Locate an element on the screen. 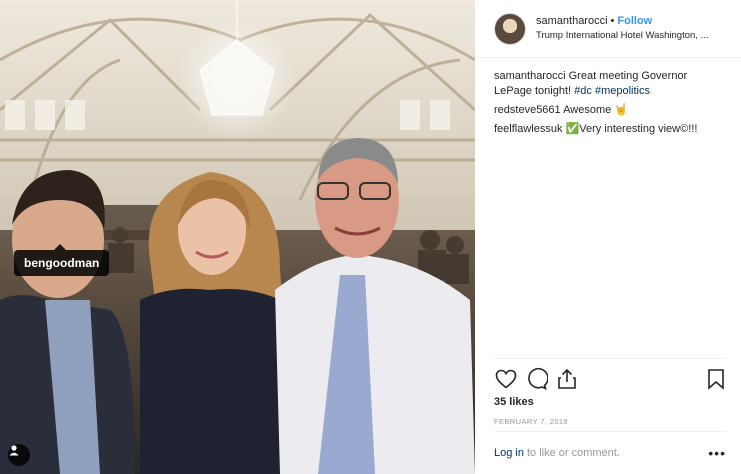 This screenshot has height=474, width=741. likes-count: 35 likes is located at coordinates (514, 402).